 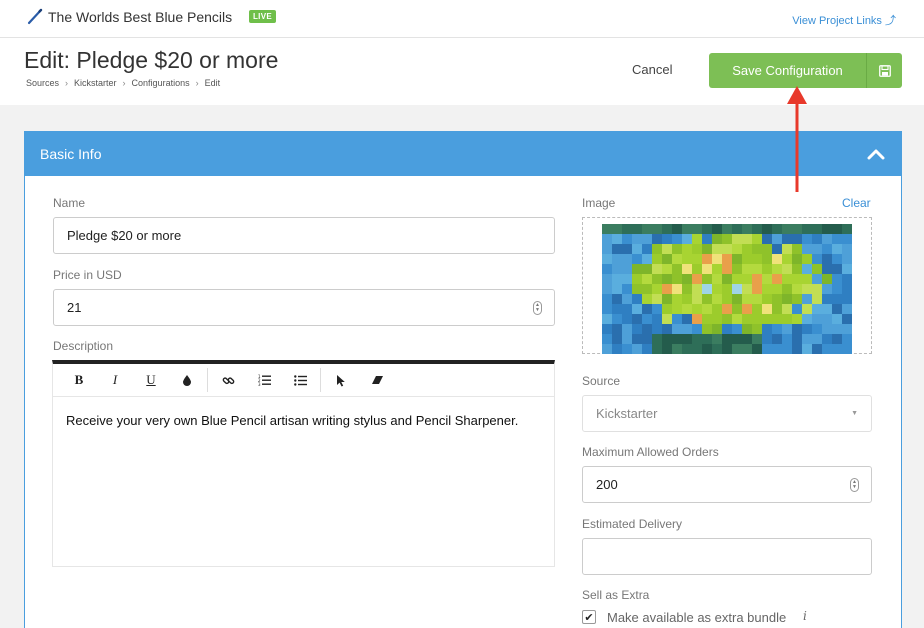 I want to click on clear-format-button, so click(x=377, y=380).